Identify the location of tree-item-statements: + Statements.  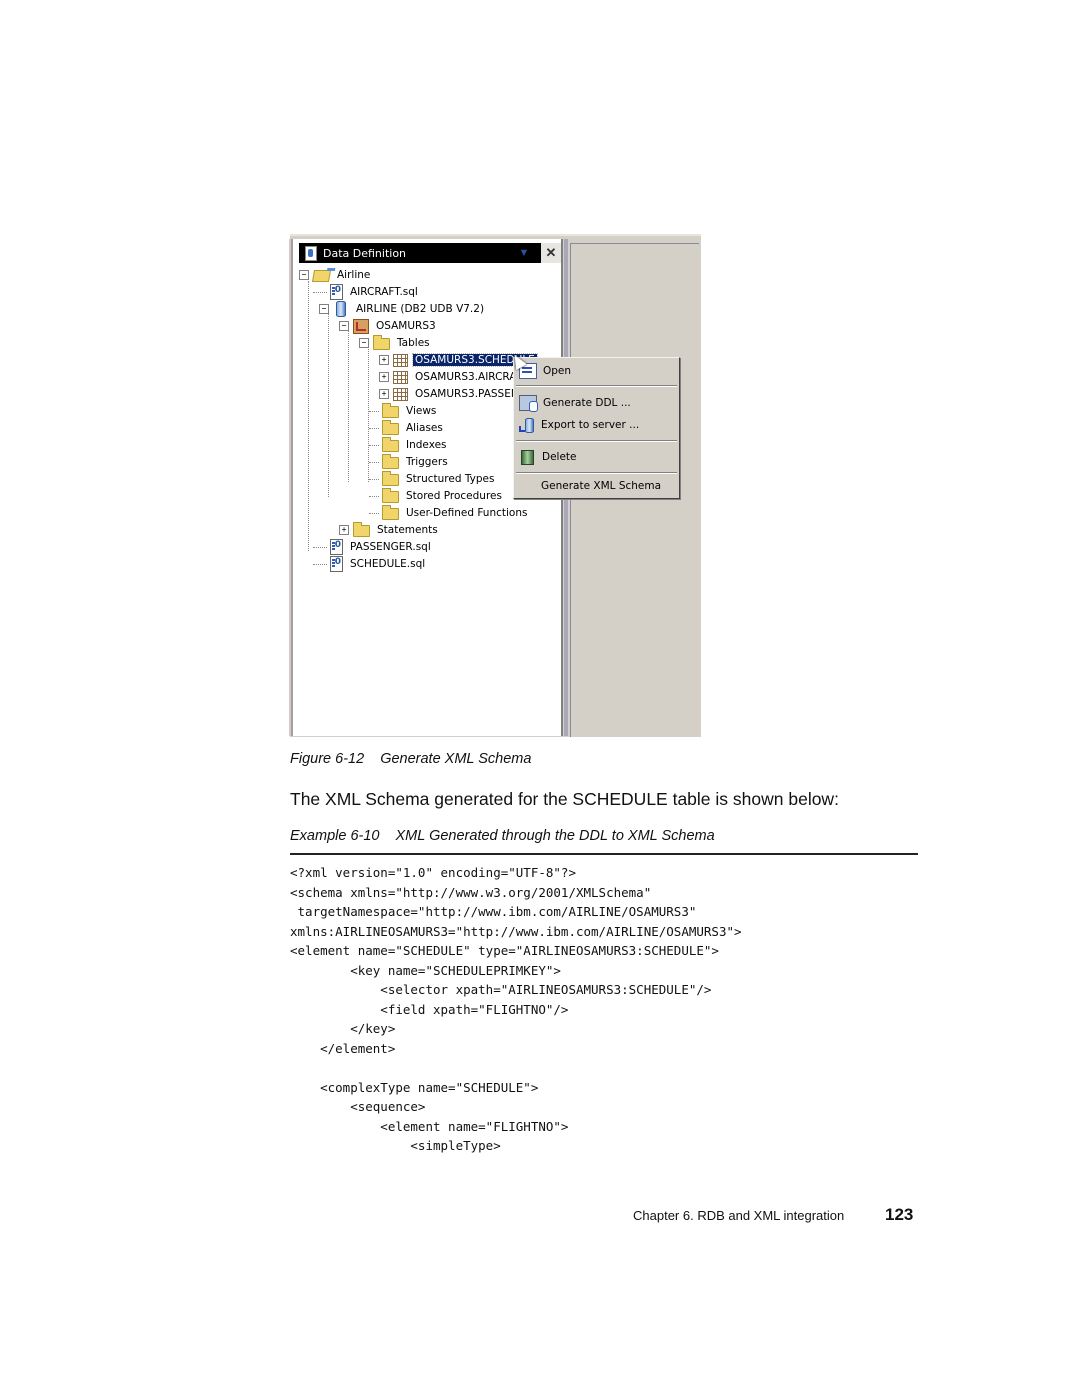
(389, 530).